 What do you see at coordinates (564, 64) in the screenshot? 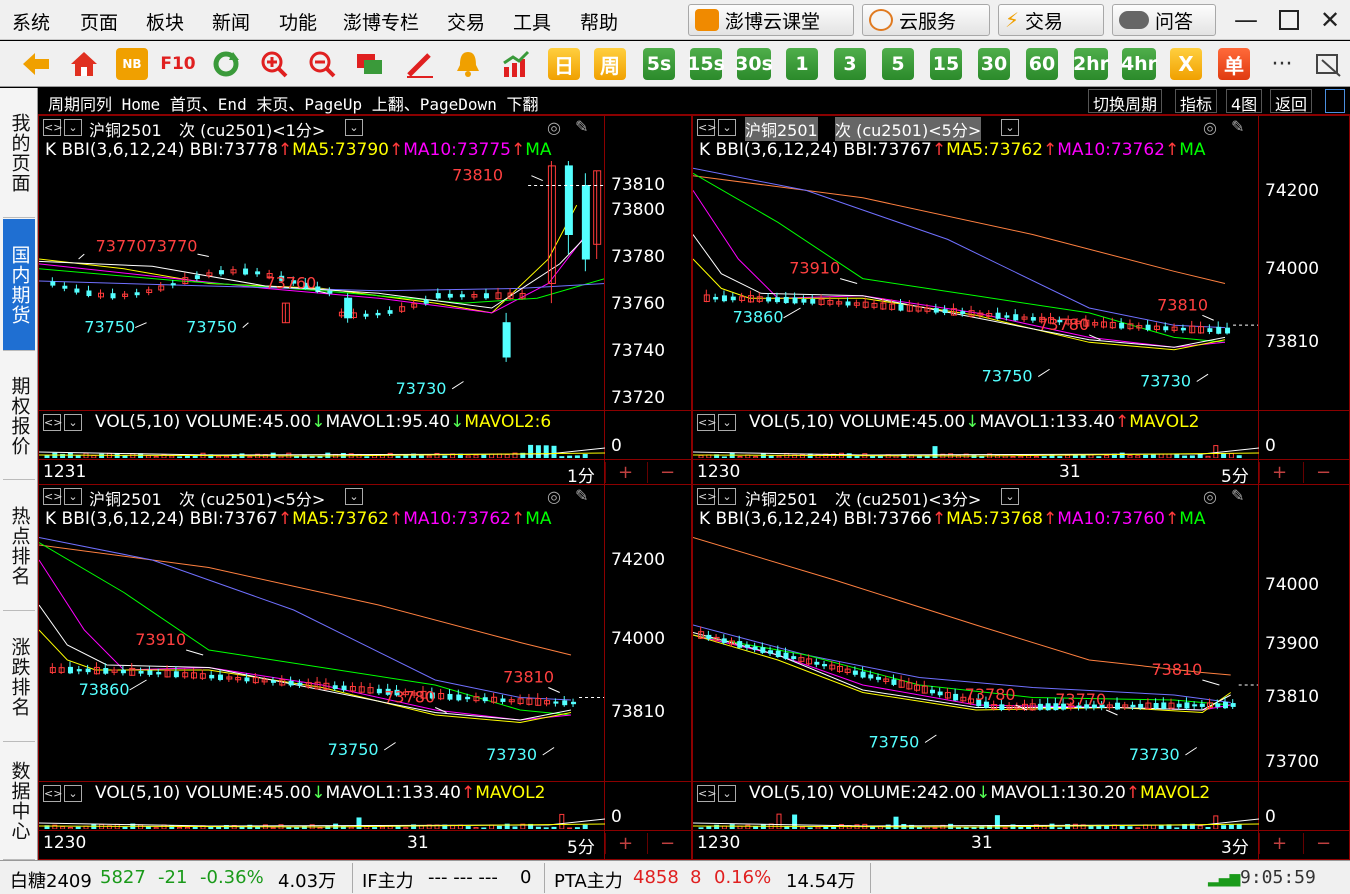
I see `period-day-button: 日` at bounding box center [564, 64].